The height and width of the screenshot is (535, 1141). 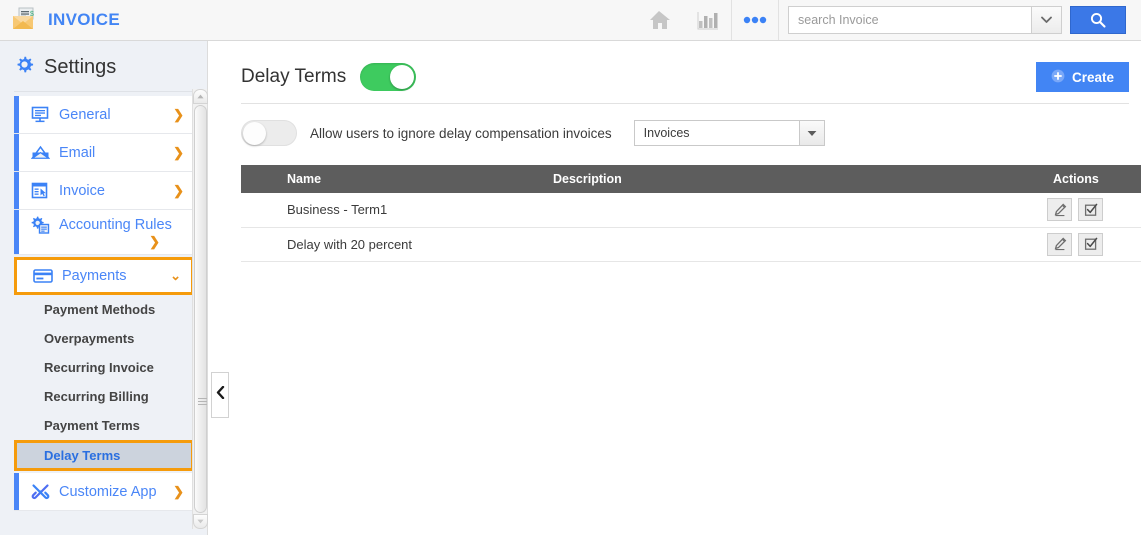 I want to click on scrollbar-thumb, so click(x=200, y=309).